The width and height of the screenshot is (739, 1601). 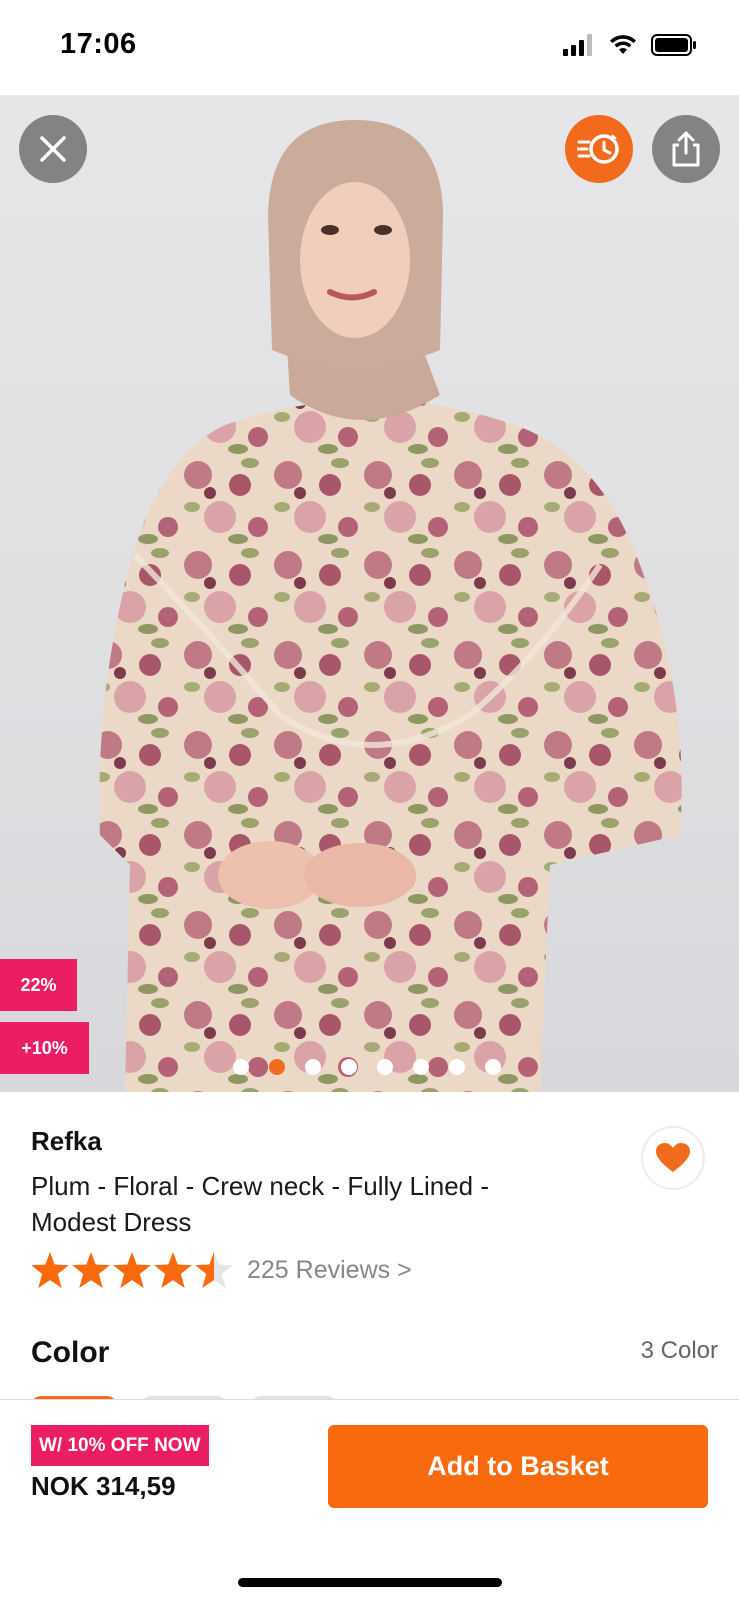 I want to click on heart-icon, so click(x=673, y=1157).